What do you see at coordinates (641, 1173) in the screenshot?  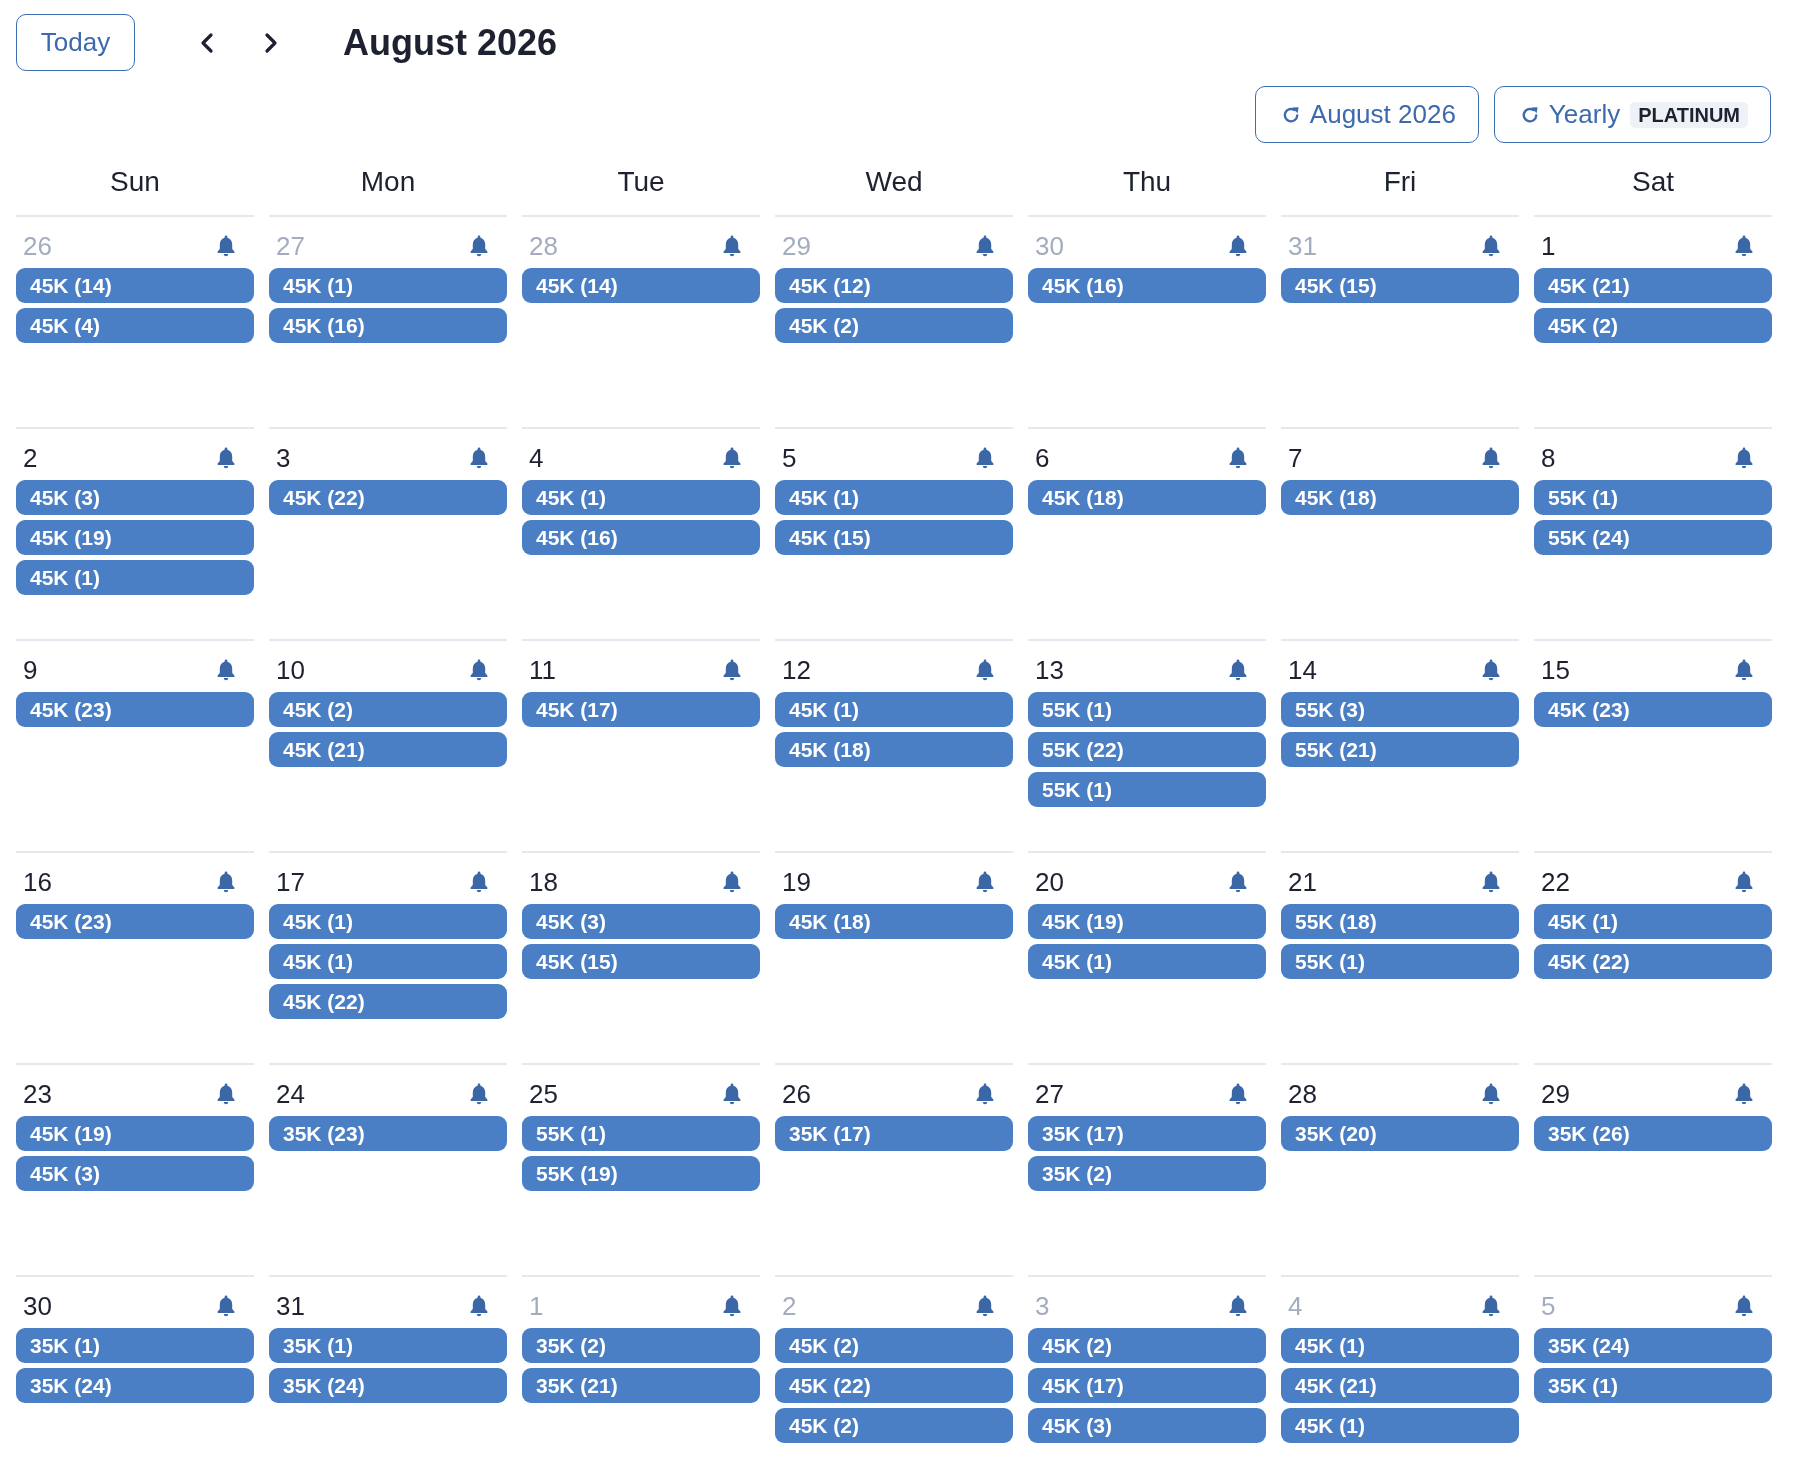 I see `event-chip: 55K (19)` at bounding box center [641, 1173].